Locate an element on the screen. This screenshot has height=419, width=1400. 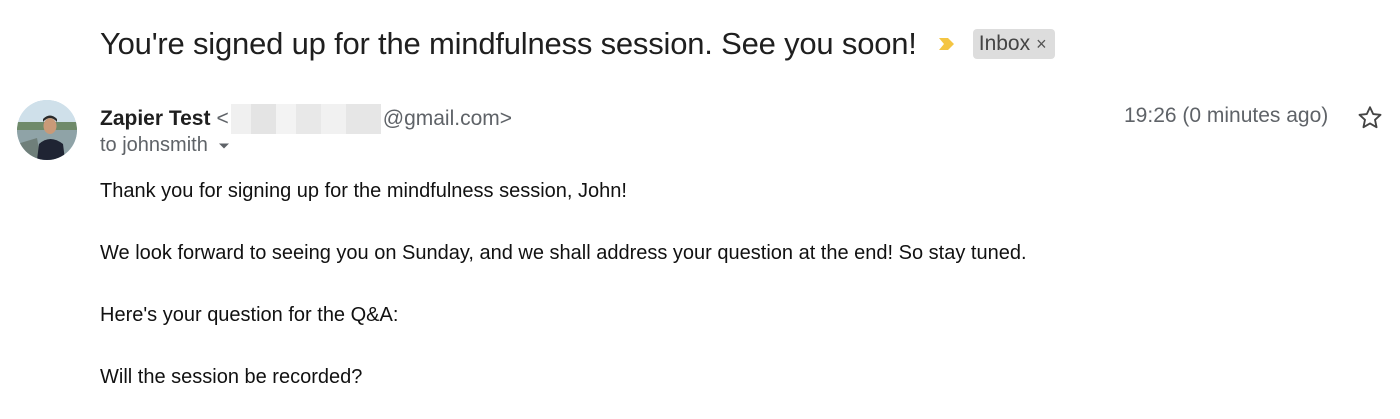
recipient-text: to johnsmith is located at coordinates (154, 145).